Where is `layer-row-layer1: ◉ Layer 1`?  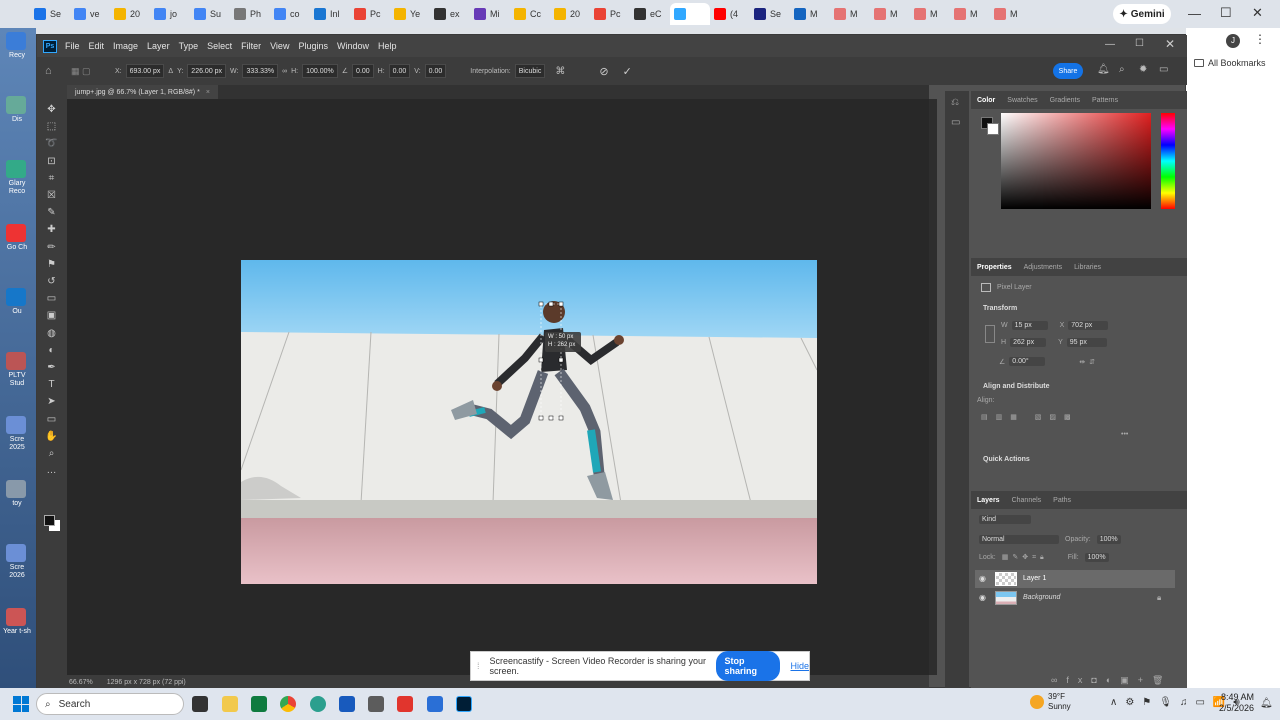
layer-row-layer1: ◉ Layer 1 is located at coordinates (1075, 579).